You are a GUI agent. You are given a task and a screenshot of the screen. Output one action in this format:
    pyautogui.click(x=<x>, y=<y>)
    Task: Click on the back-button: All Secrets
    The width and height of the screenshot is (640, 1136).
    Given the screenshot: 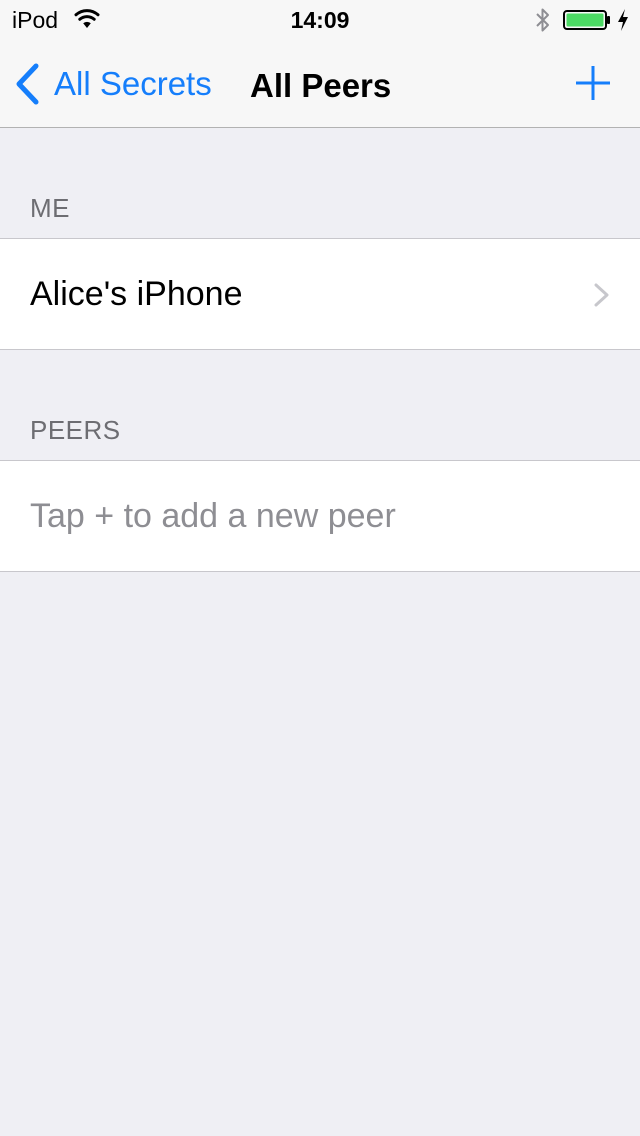 What is the action you would take?
    pyautogui.click(x=113, y=84)
    